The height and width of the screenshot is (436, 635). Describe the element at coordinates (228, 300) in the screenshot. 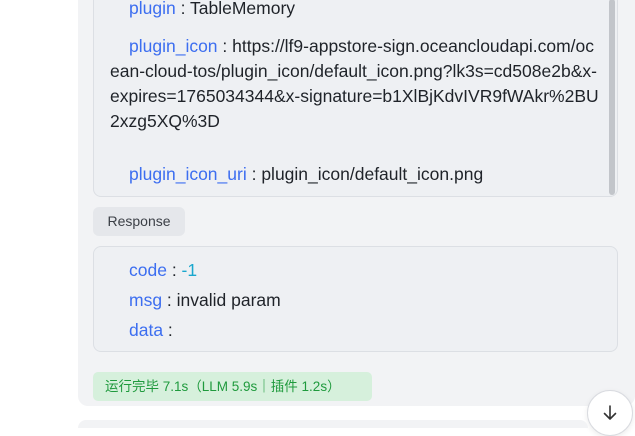

I see `field-value: invalid param` at that location.